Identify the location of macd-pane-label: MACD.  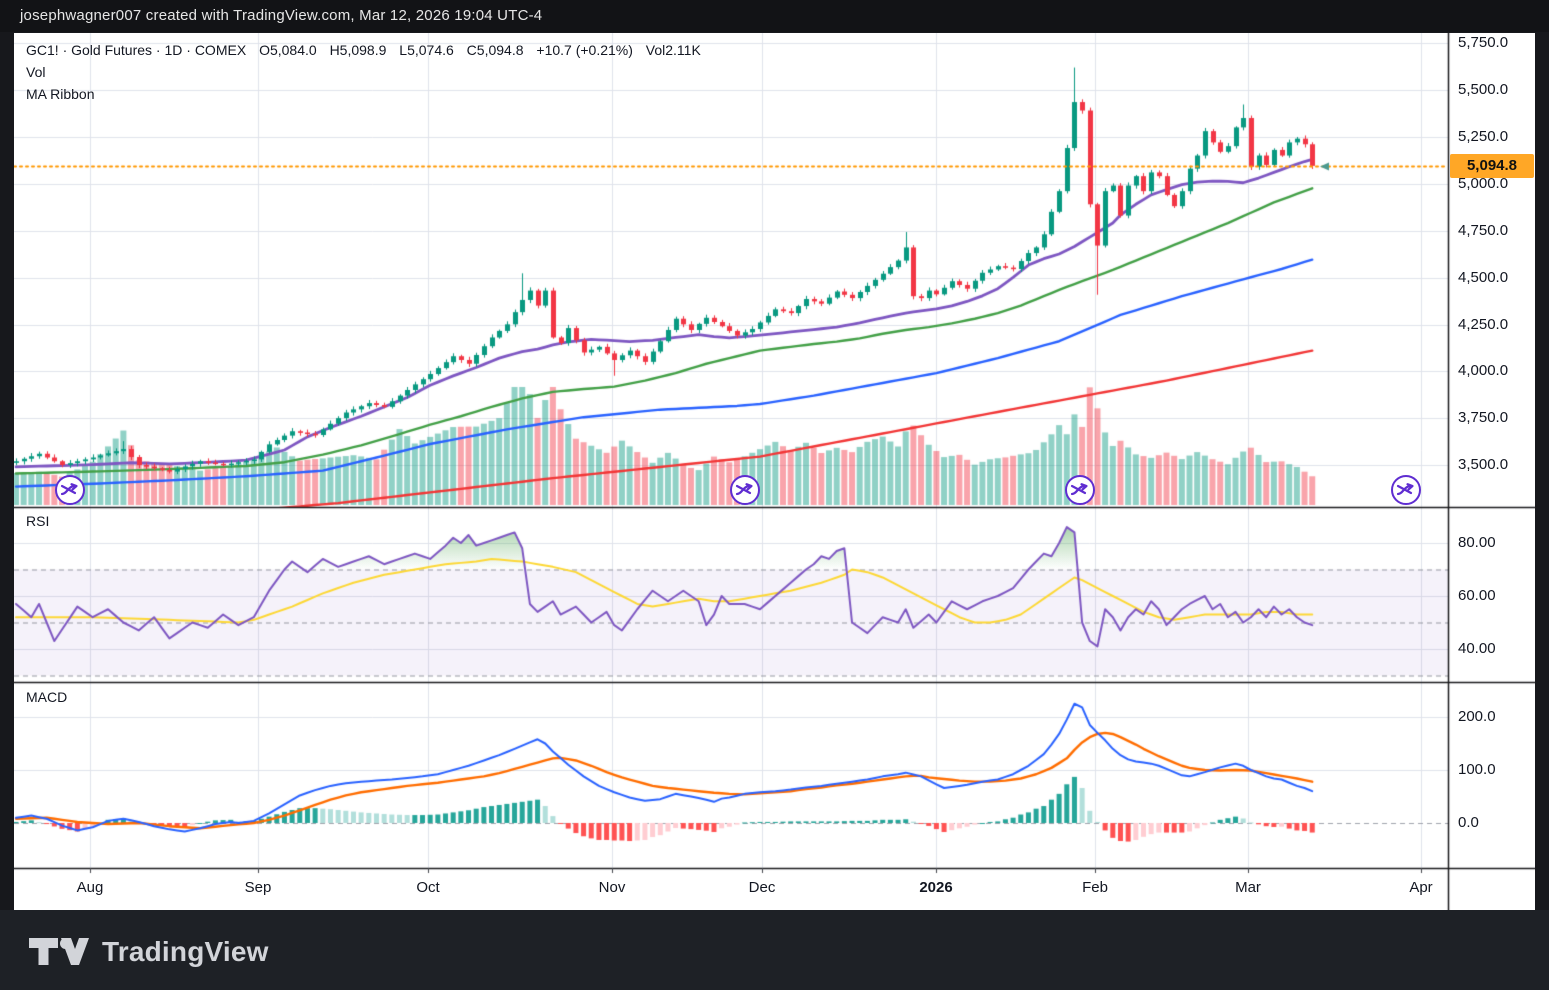
(46, 697).